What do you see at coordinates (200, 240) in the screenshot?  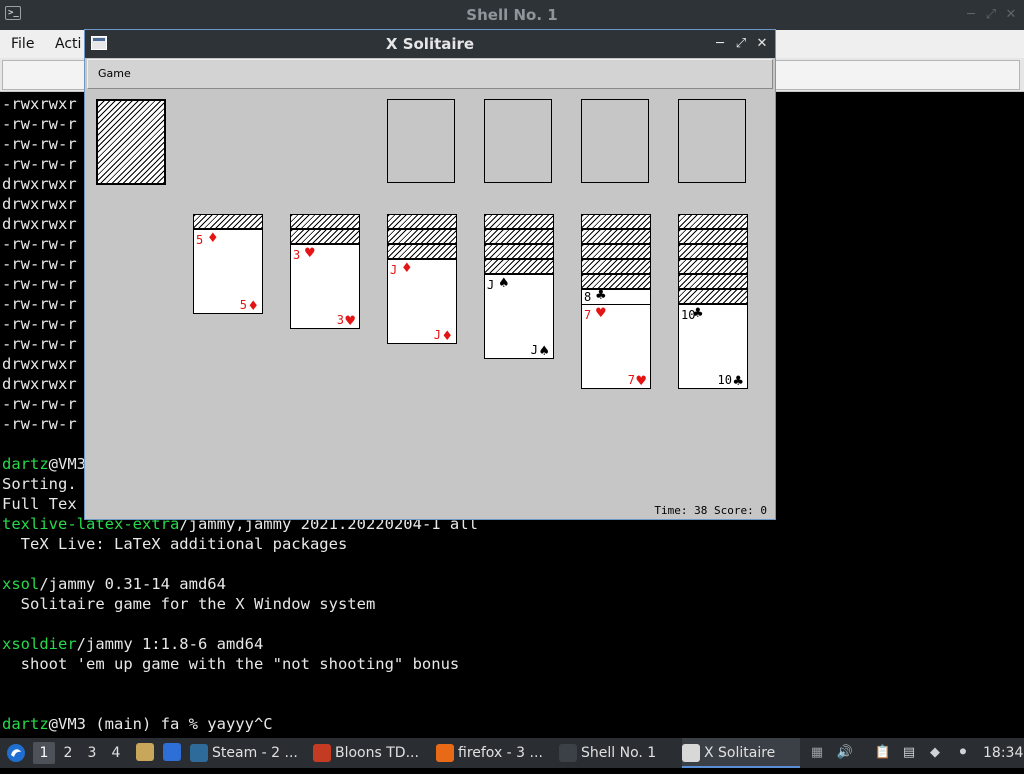 I see `card-rank: 5` at bounding box center [200, 240].